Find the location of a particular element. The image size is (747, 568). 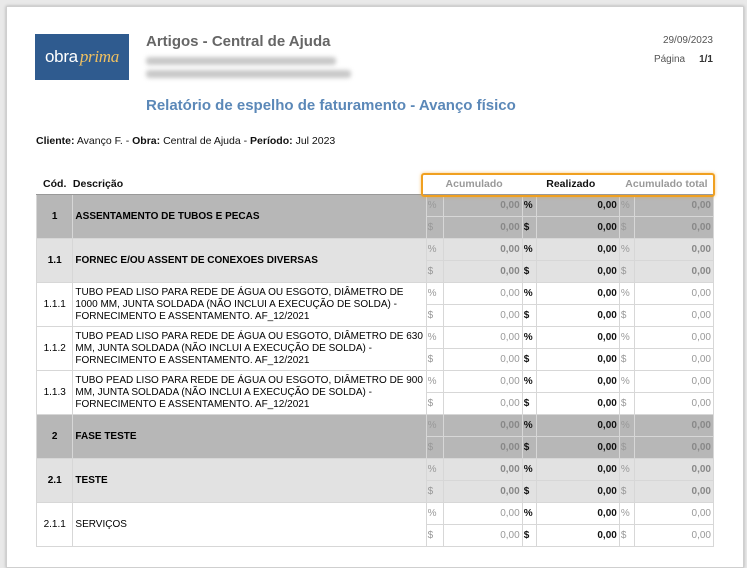

page-label: Página is located at coordinates (669, 59).